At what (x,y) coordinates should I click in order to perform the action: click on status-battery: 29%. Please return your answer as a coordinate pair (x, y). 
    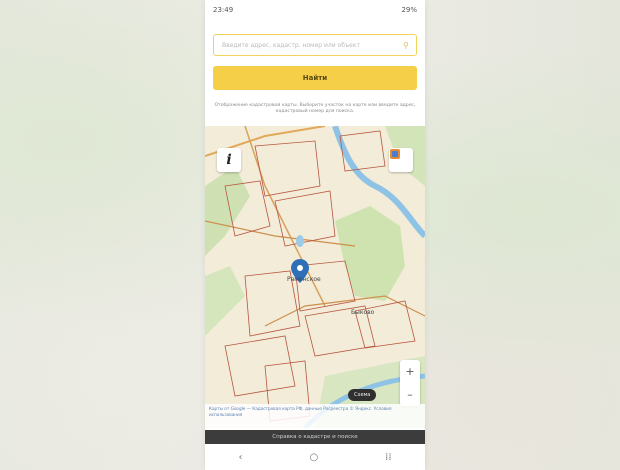
    Looking at the image, I should click on (409, 10).